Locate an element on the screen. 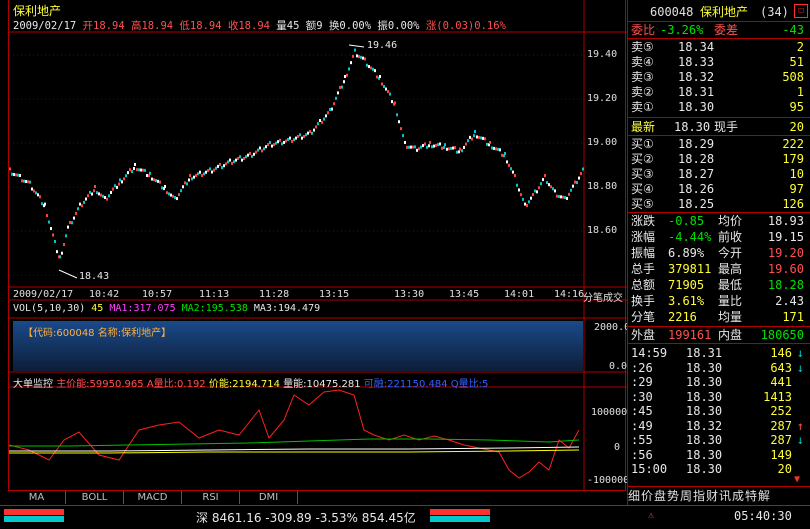 This screenshot has width=810, height=529. tab-boll: BOLL is located at coordinates (95, 497).